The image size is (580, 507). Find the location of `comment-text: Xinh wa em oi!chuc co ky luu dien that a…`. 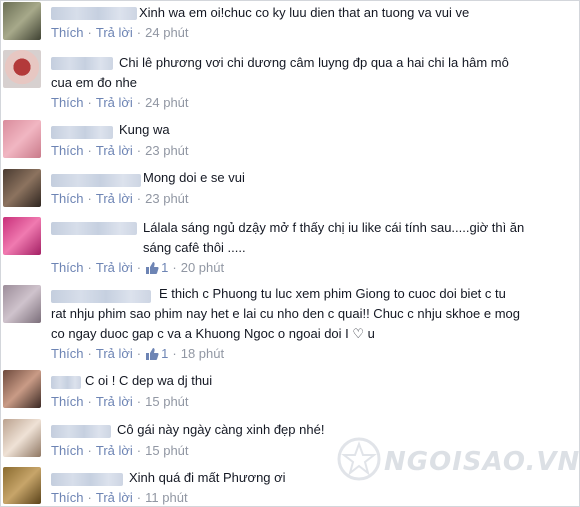

comment-text: Xinh wa em oi!chuc co ky luu dien that a… is located at coordinates (304, 12).